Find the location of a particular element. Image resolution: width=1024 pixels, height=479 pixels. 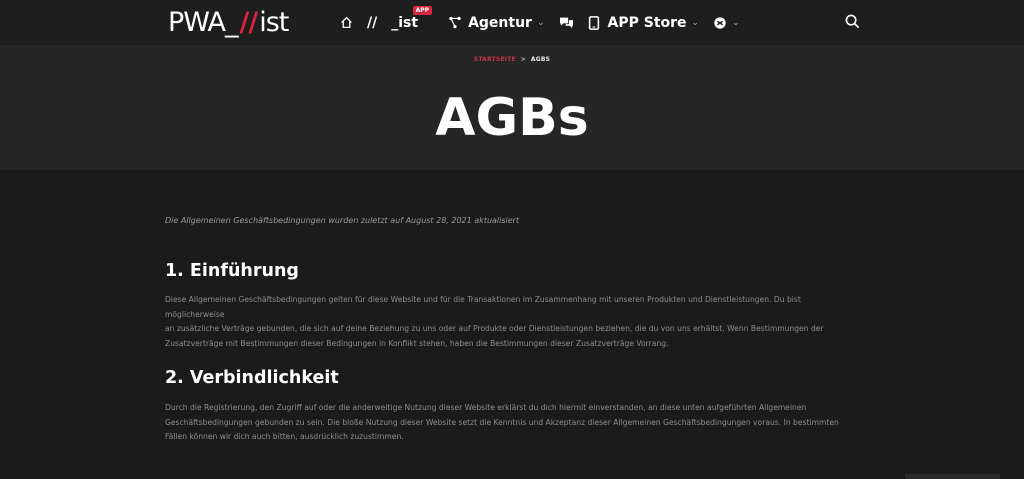

main-menu: // _ist APP Agentur ⌄ APP Store ⌄ ⌄ is located at coordinates (547, 22).